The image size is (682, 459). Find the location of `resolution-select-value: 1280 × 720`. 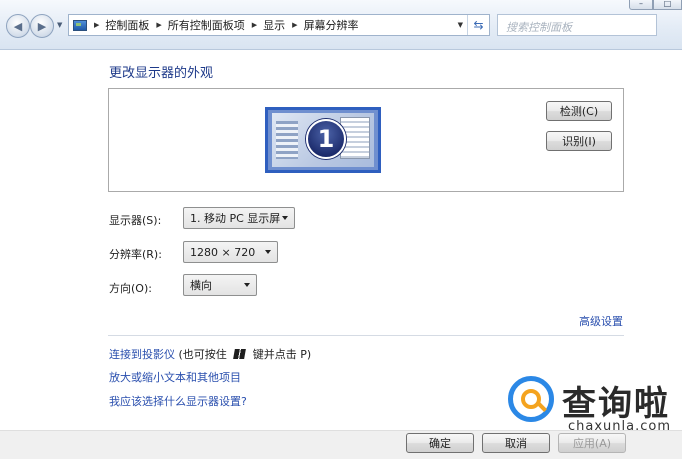

resolution-select-value: 1280 × 720 is located at coordinates (223, 252).